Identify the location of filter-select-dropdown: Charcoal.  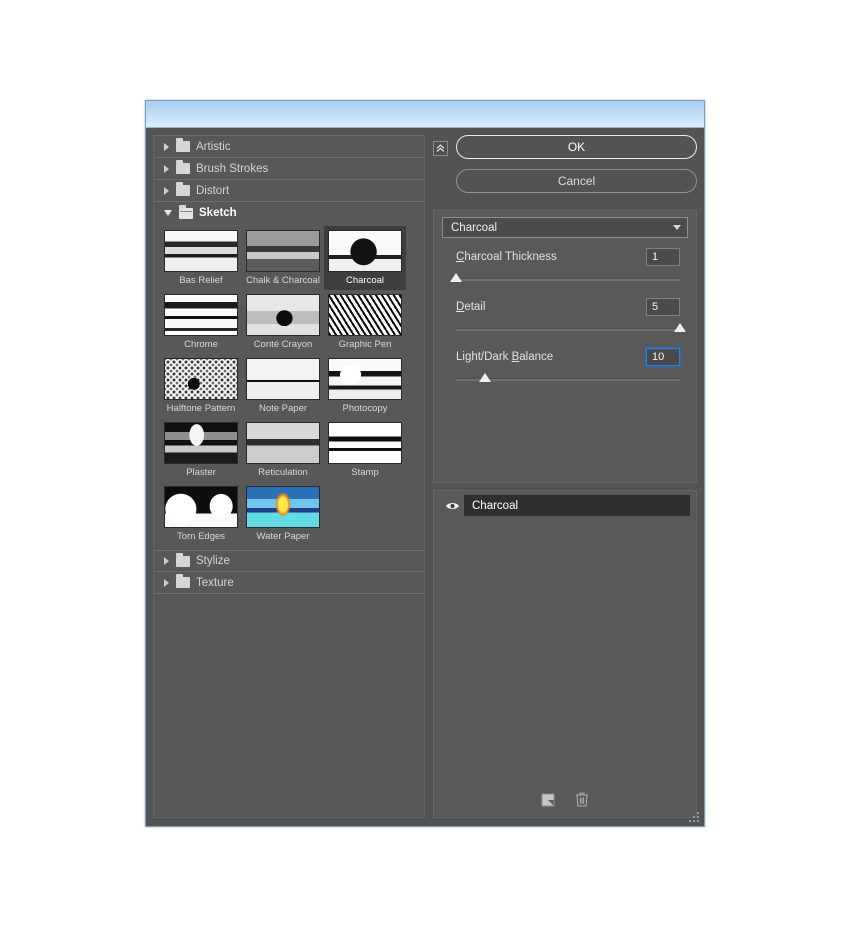
(565, 227).